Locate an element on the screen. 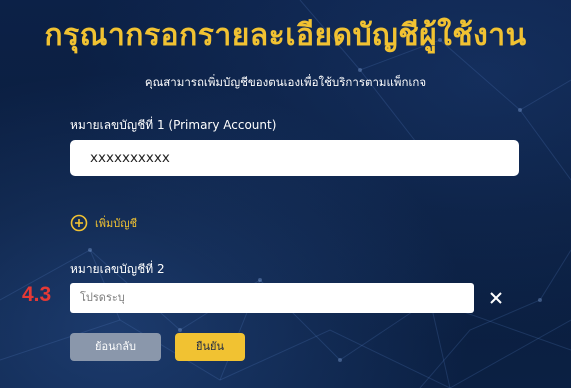 Image resolution: width=571 pixels, height=388 pixels. account-1-input: xxxxxxxxxx is located at coordinates (294, 158).